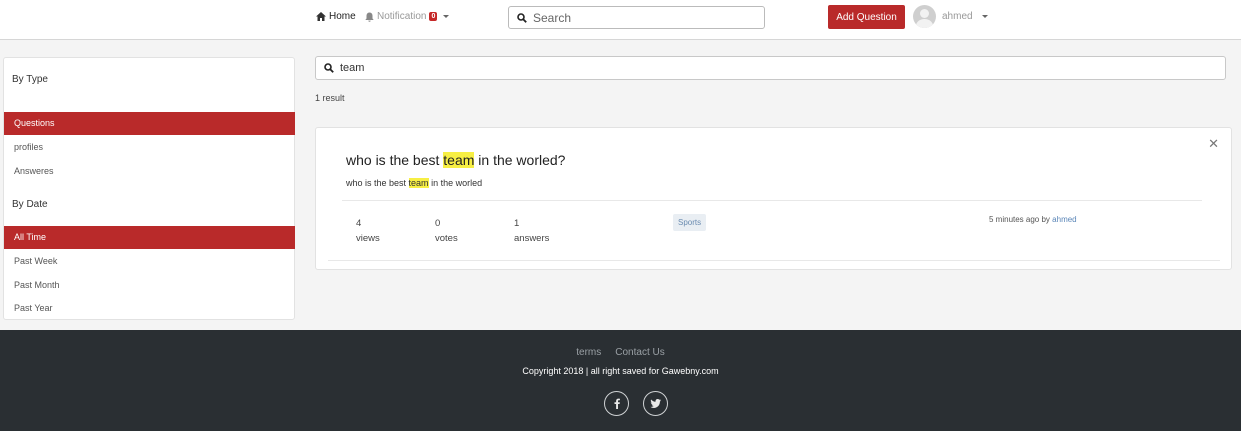 Image resolution: width=1241 pixels, height=431 pixels. I want to click on notifications-badge: 0, so click(433, 16).